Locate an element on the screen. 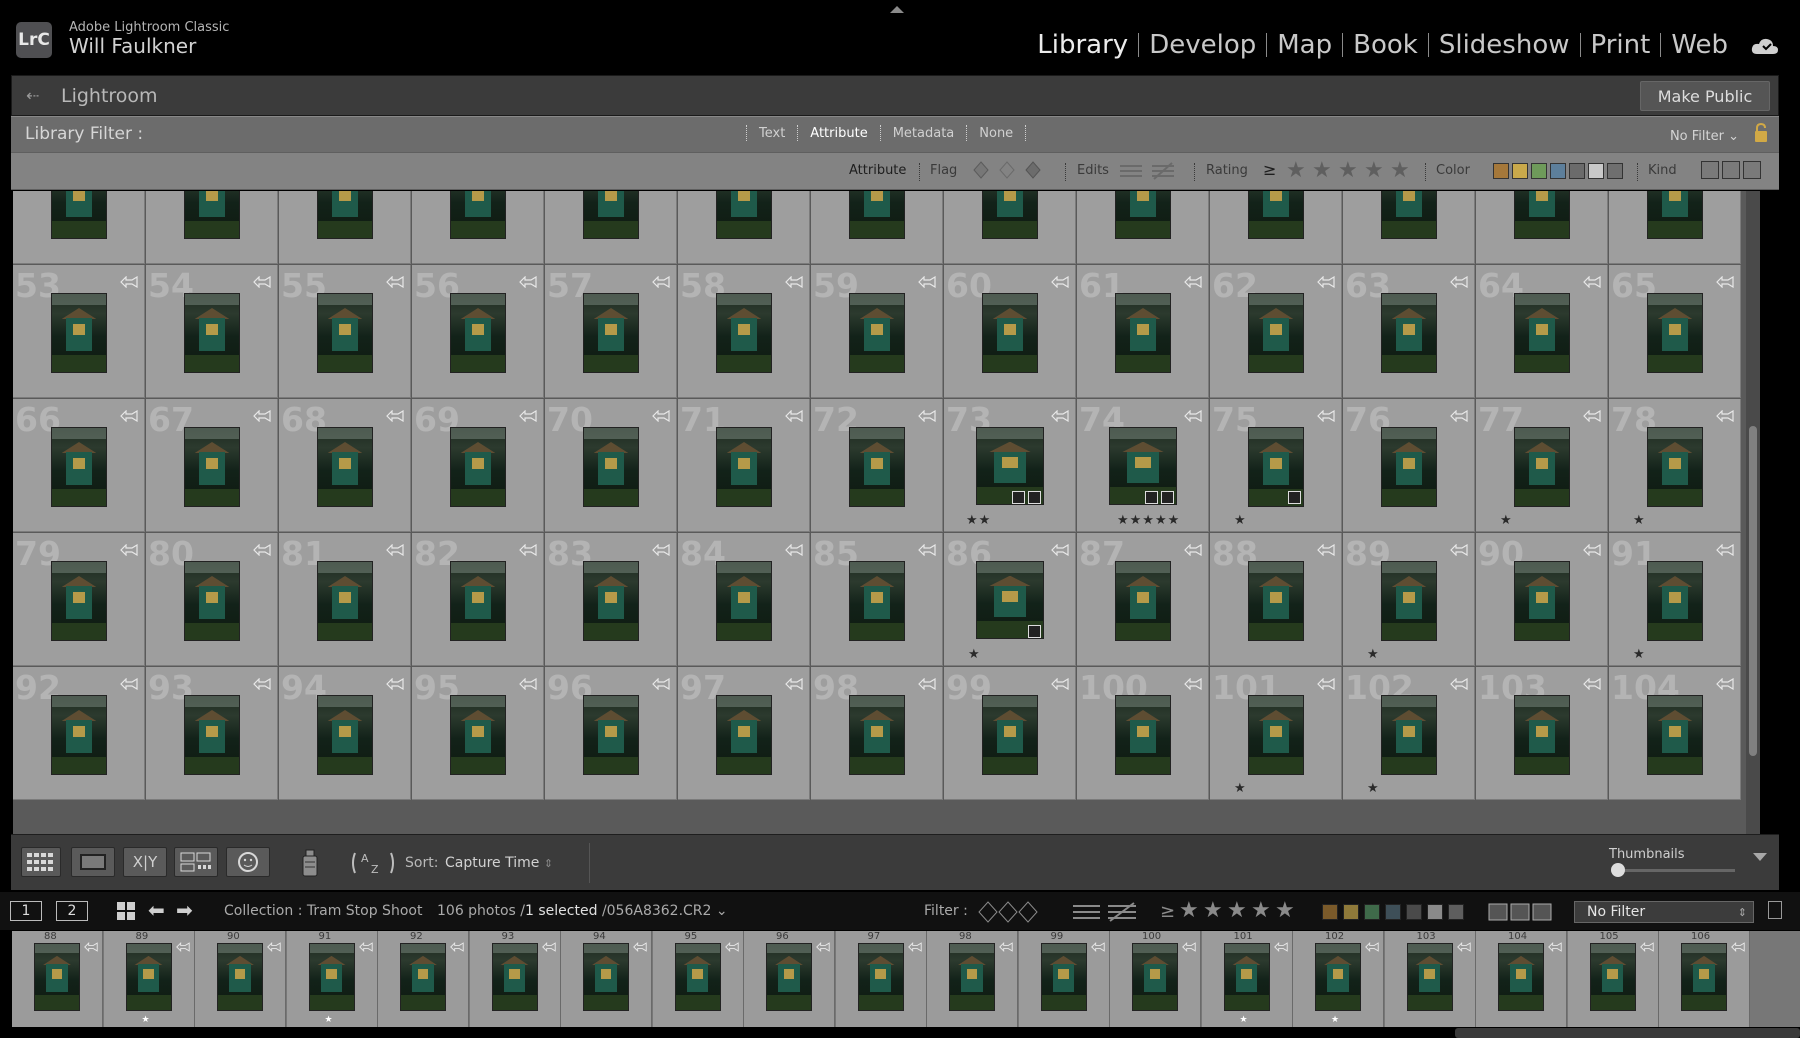  grid-cell: 72 is located at coordinates (877, 465).